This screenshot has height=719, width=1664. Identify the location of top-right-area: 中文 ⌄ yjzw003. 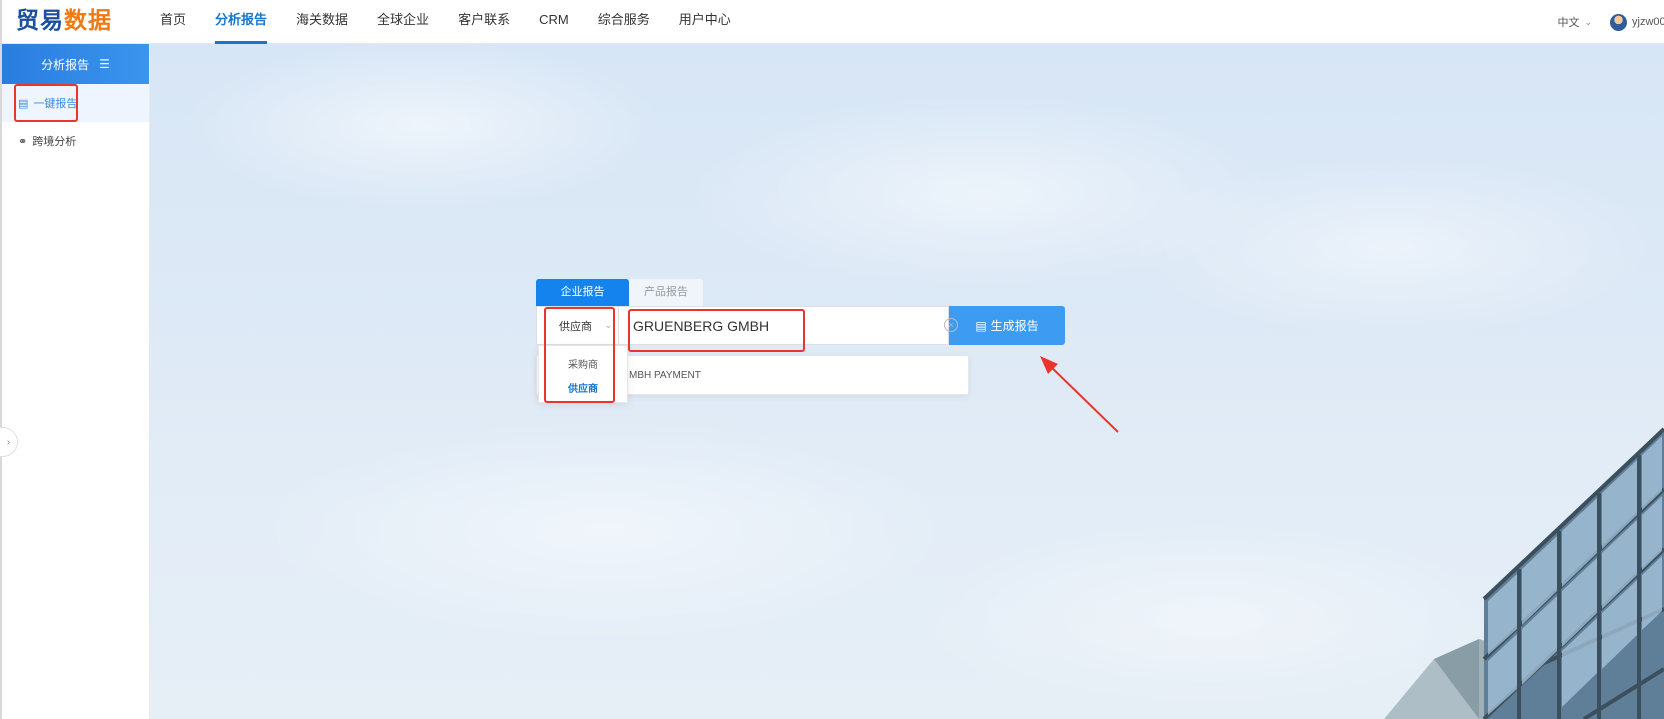
(1610, 22).